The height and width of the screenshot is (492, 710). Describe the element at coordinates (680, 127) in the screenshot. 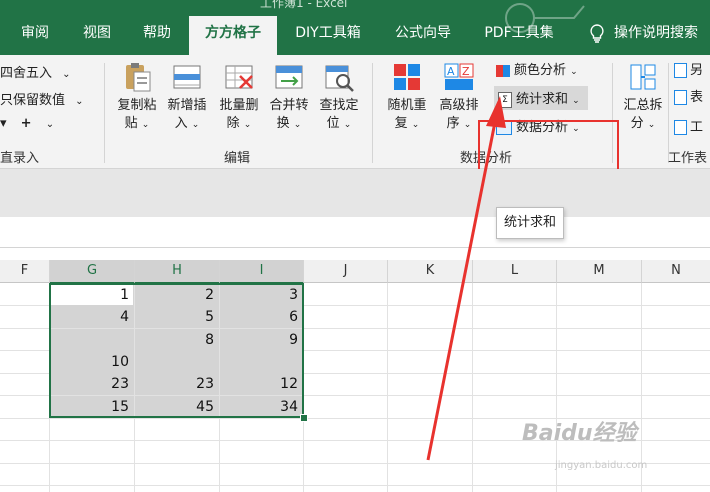

I see `table-icon` at that location.